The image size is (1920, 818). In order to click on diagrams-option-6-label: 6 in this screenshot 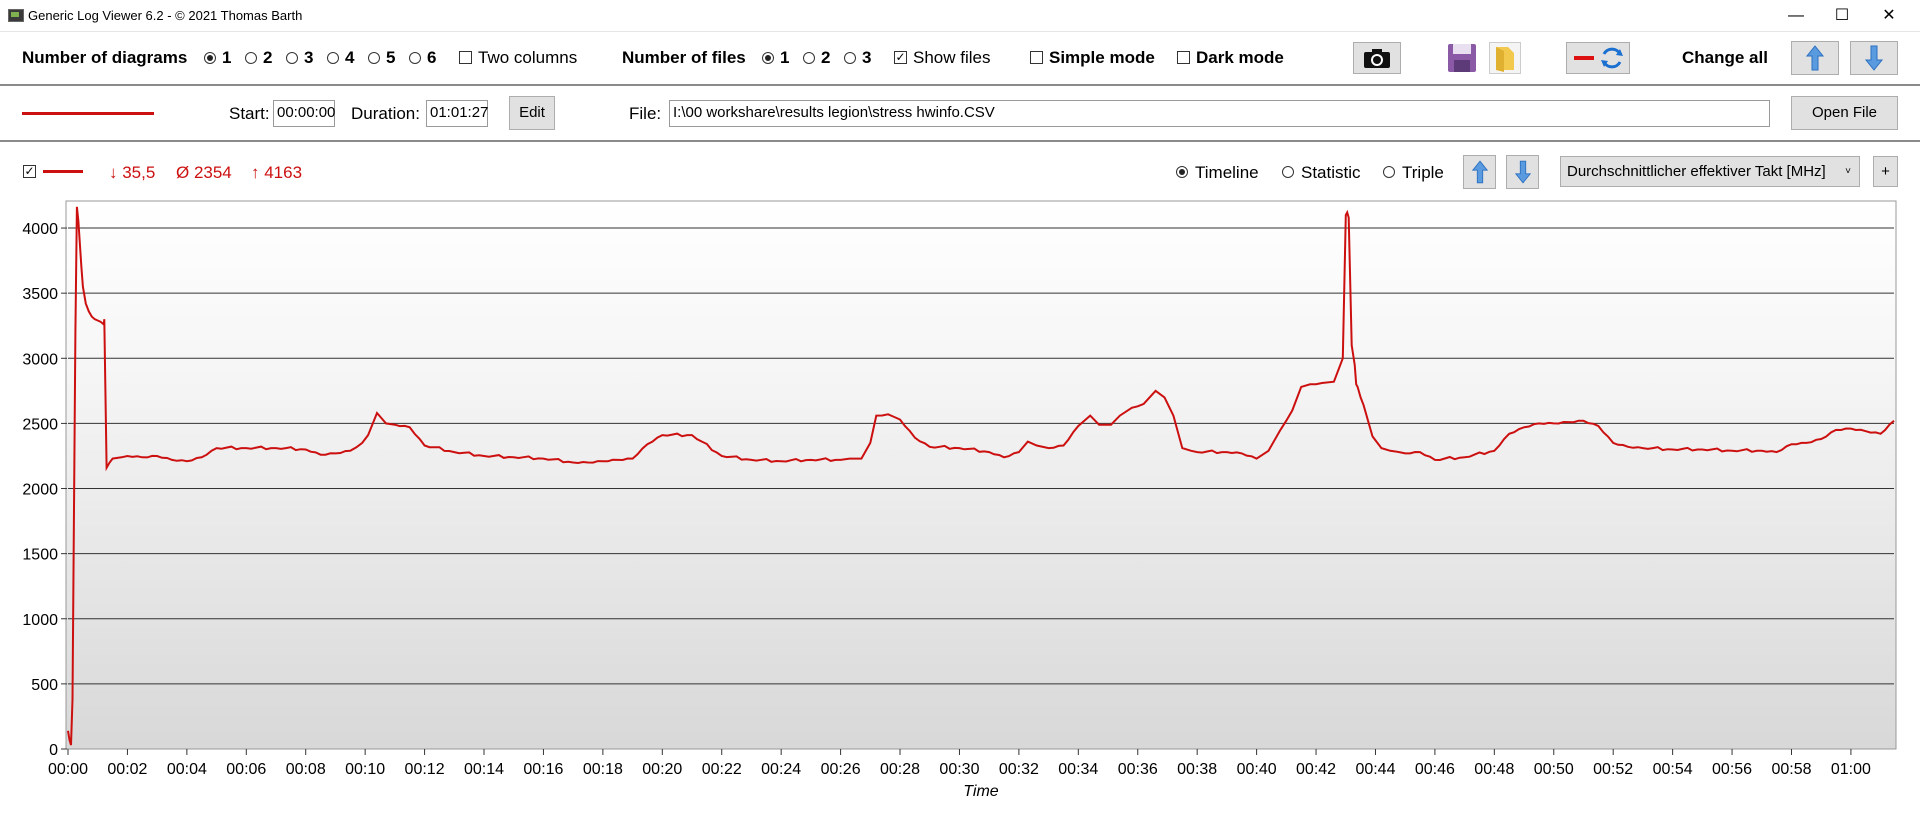, I will do `click(432, 57)`.